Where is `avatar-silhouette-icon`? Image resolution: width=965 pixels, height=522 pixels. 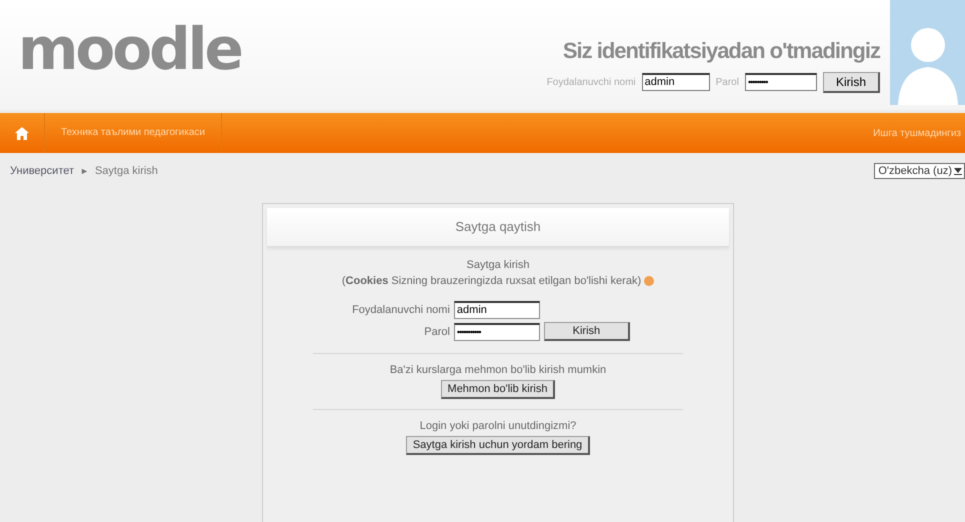 avatar-silhouette-icon is located at coordinates (927, 52).